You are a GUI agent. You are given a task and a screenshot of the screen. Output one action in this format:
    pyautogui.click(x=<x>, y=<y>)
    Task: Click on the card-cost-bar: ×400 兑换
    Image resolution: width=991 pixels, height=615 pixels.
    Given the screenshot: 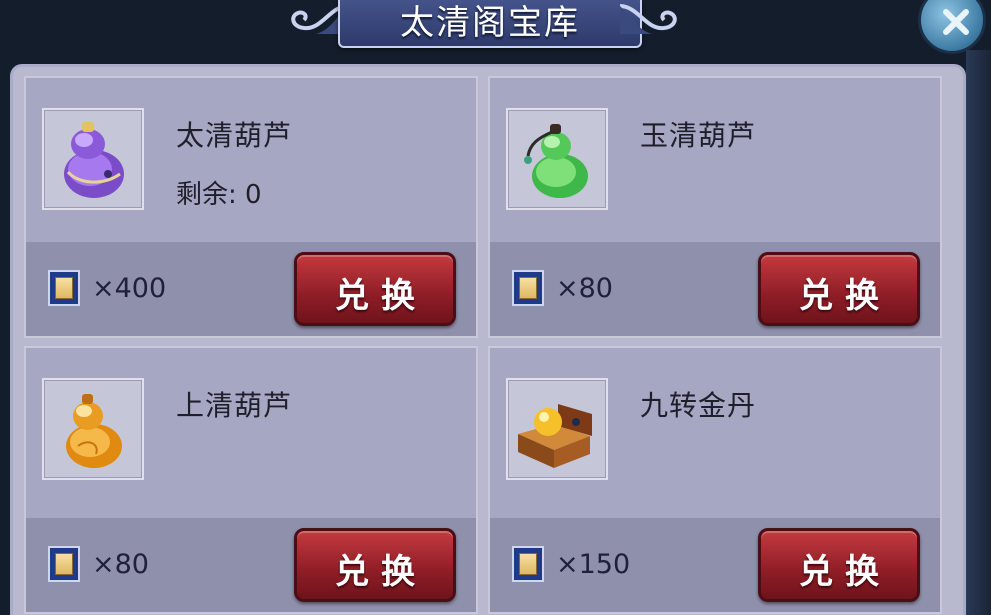 What is the action you would take?
    pyautogui.click(x=251, y=289)
    